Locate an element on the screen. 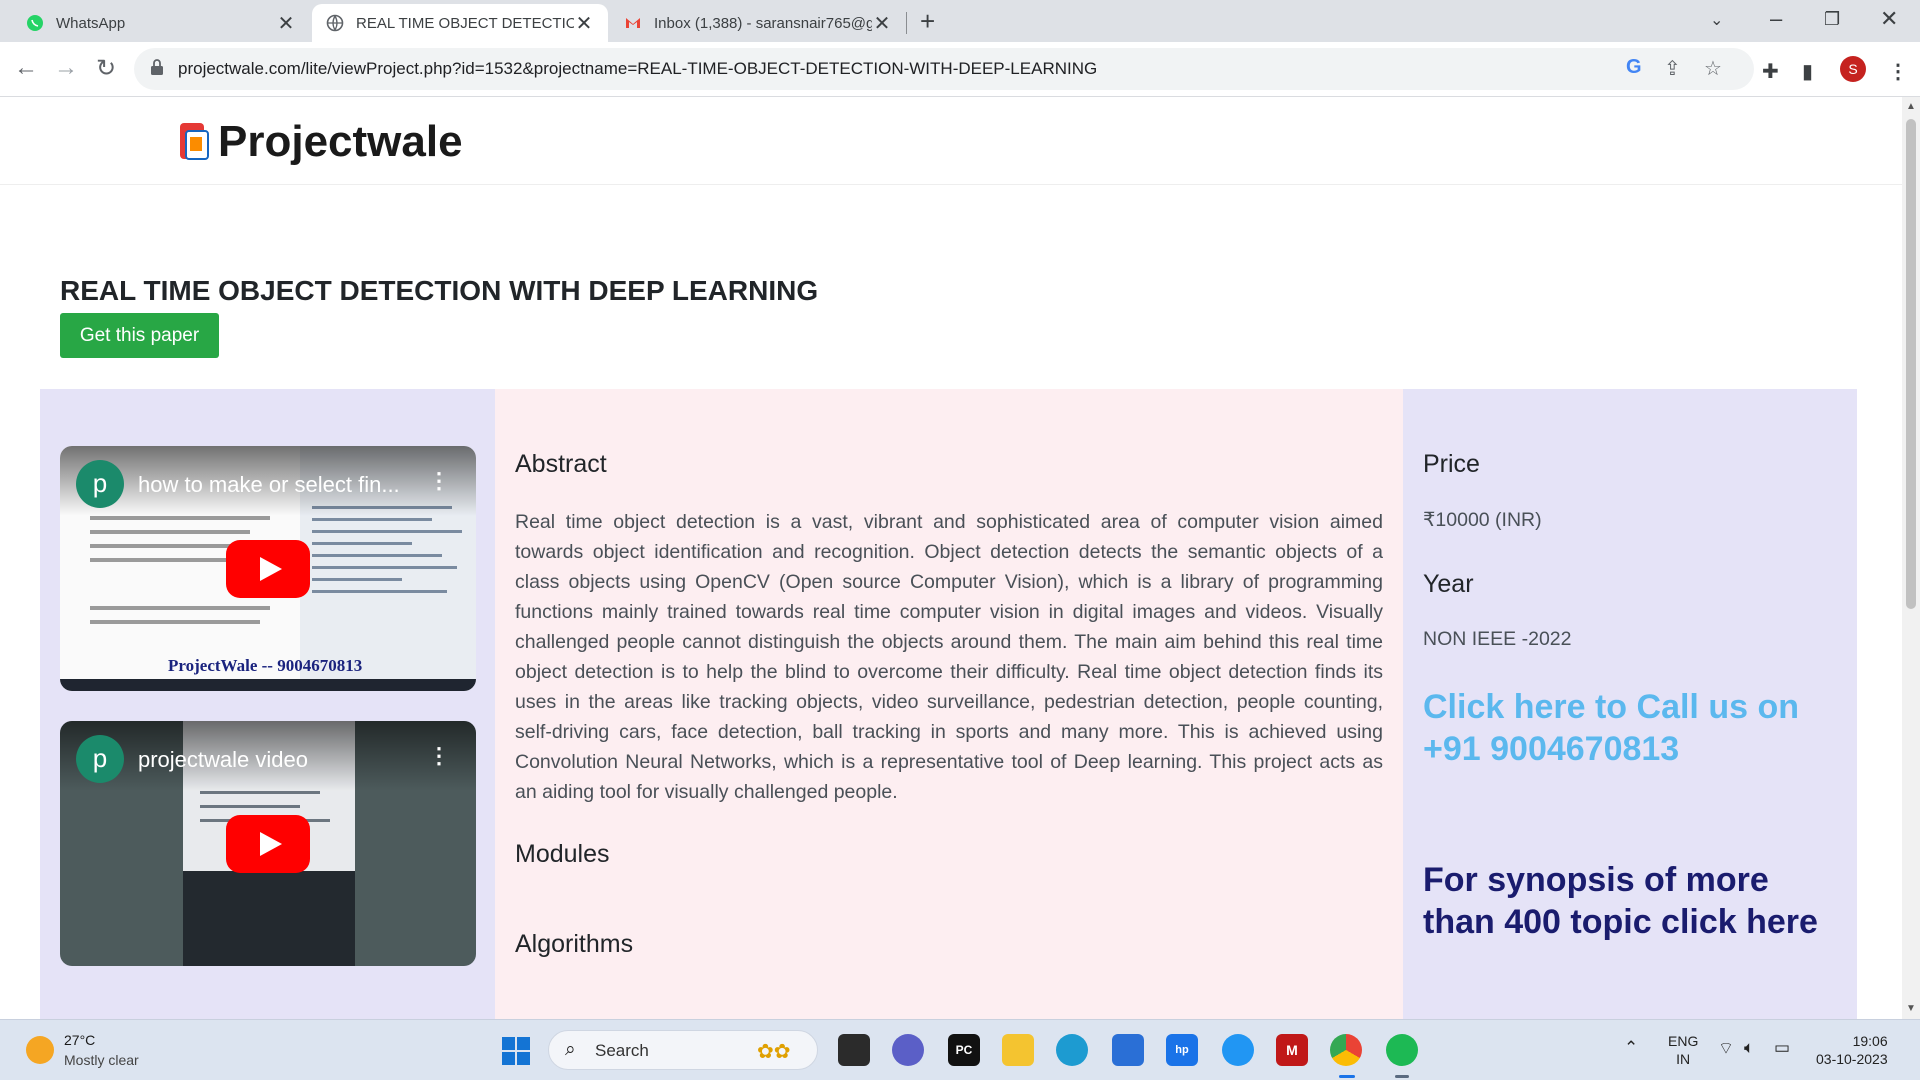  google-translate-icon: G is located at coordinates (1634, 67).